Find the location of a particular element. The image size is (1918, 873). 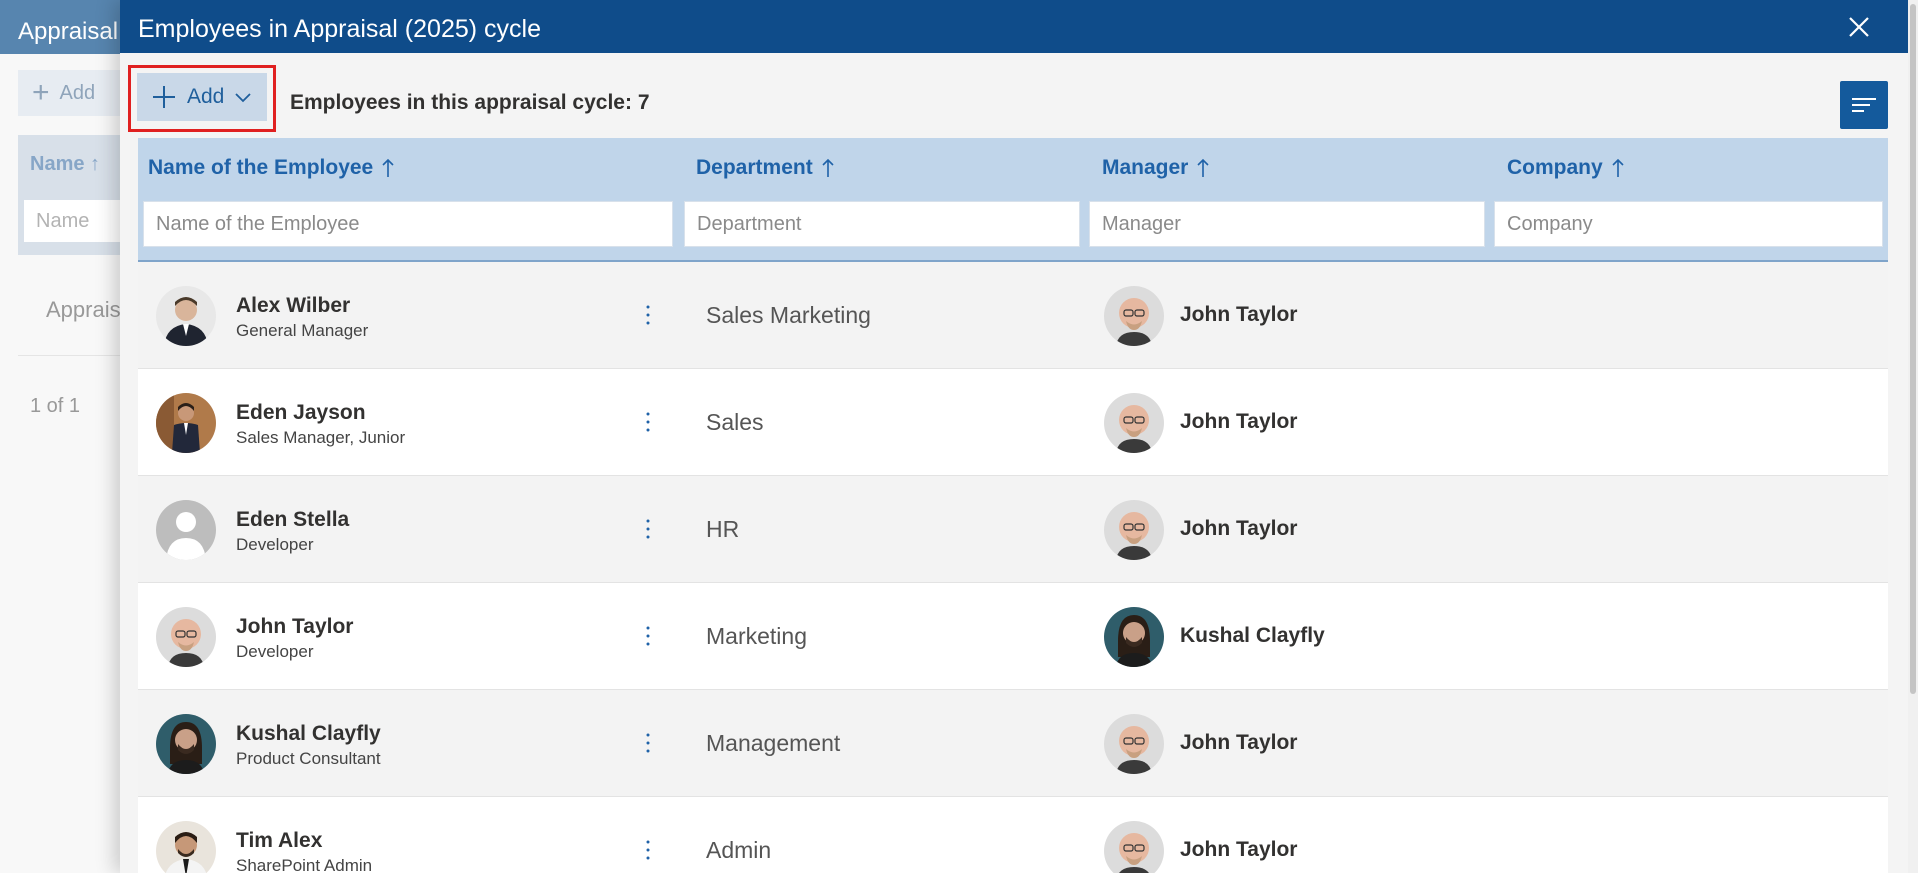

employee-title: Product Consultant is located at coordinates (308, 758).